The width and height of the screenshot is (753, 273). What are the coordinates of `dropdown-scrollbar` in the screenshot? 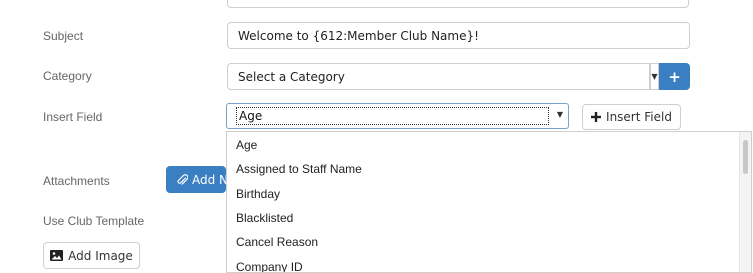 It's located at (745, 202).